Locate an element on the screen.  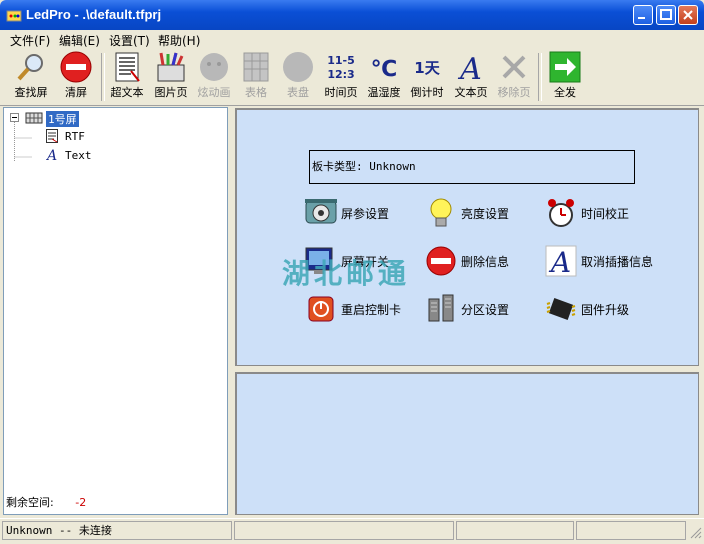
svg-text: ℃ is located at coordinates (384, 69).